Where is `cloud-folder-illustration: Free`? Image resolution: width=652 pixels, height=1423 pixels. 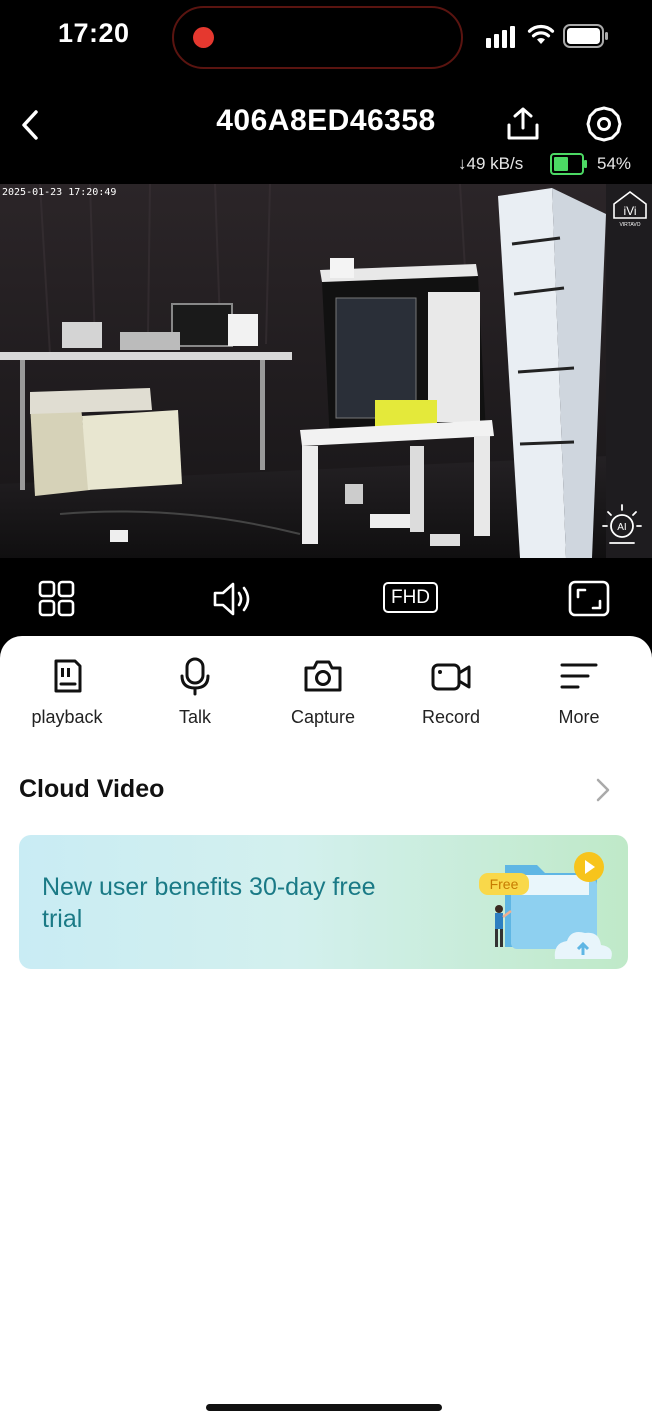
cloud-folder-illustration: Free is located at coordinates (545, 905).